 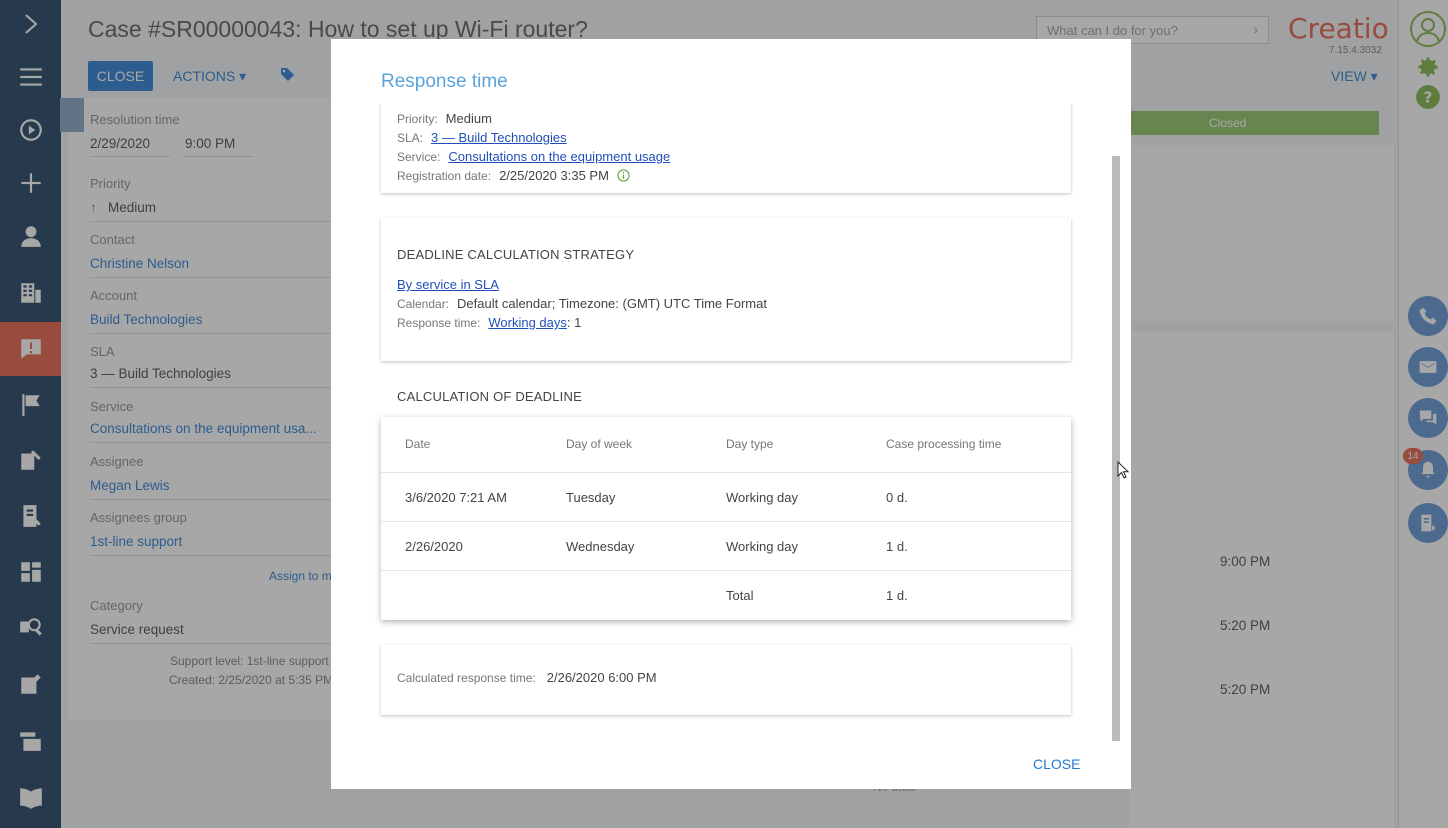 What do you see at coordinates (554, 175) in the screenshot?
I see `registration-val: 2/25/2020 3:35 PM` at bounding box center [554, 175].